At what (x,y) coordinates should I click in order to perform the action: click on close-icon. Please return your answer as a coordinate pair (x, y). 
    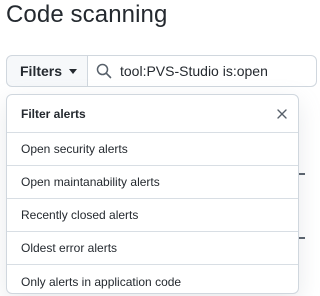
    Looking at the image, I should click on (282, 114).